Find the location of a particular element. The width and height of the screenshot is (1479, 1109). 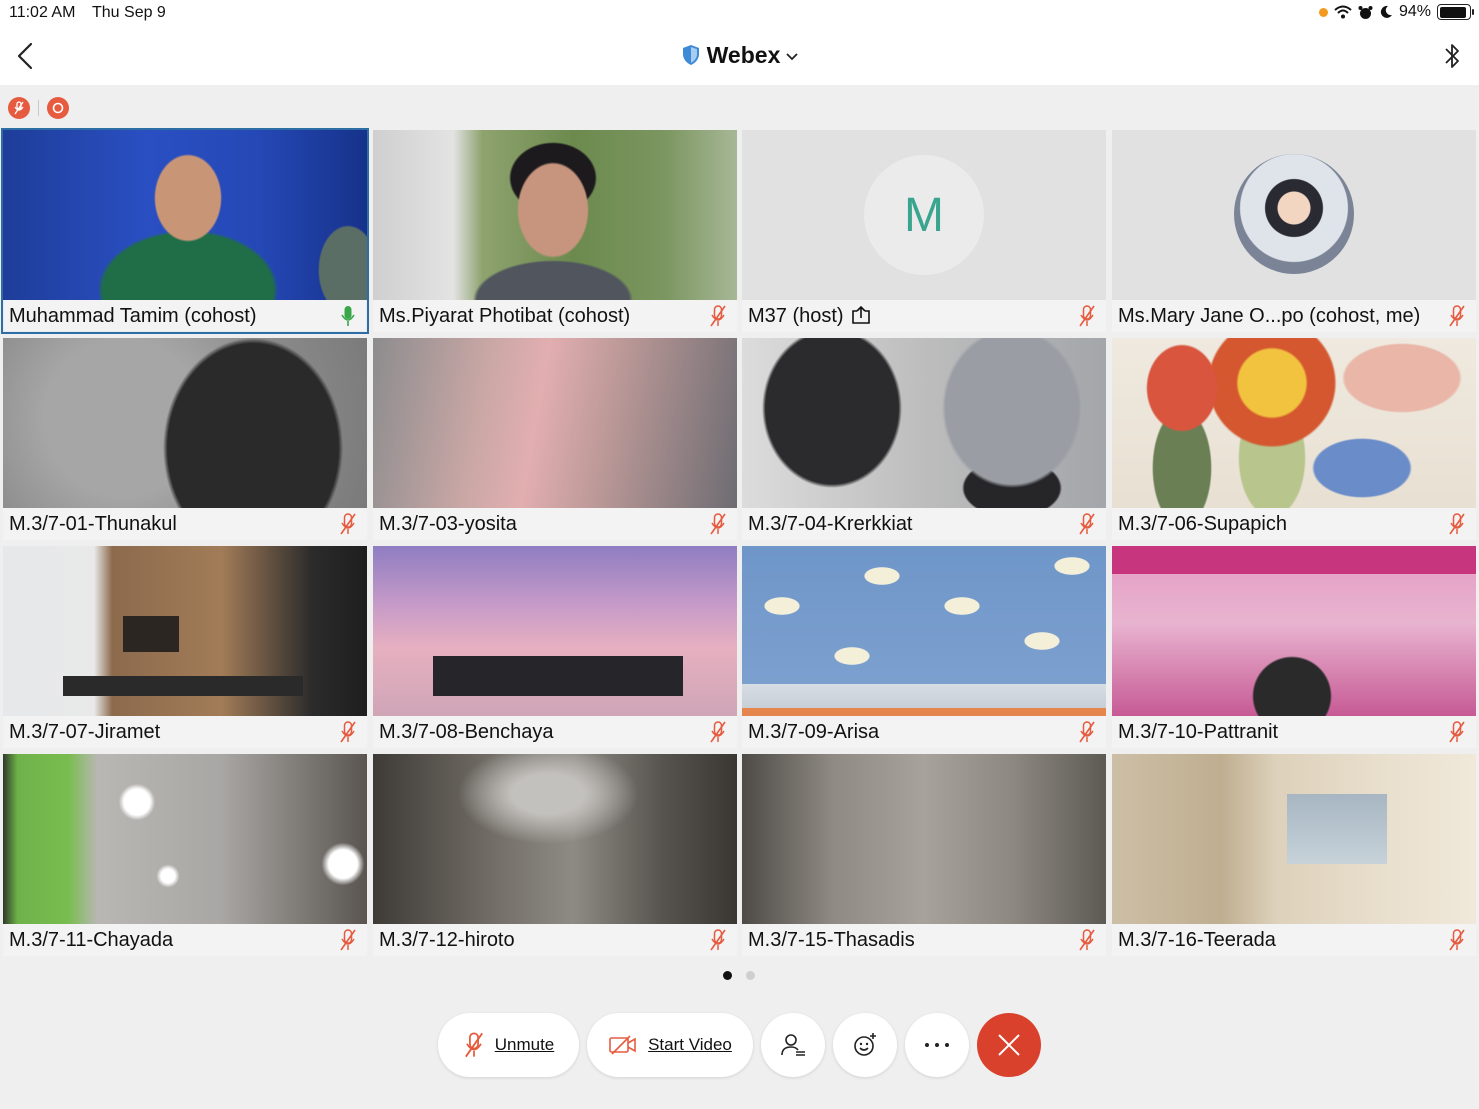

participant-tile: Muhammad Tamim (cohost) is located at coordinates (185, 231).